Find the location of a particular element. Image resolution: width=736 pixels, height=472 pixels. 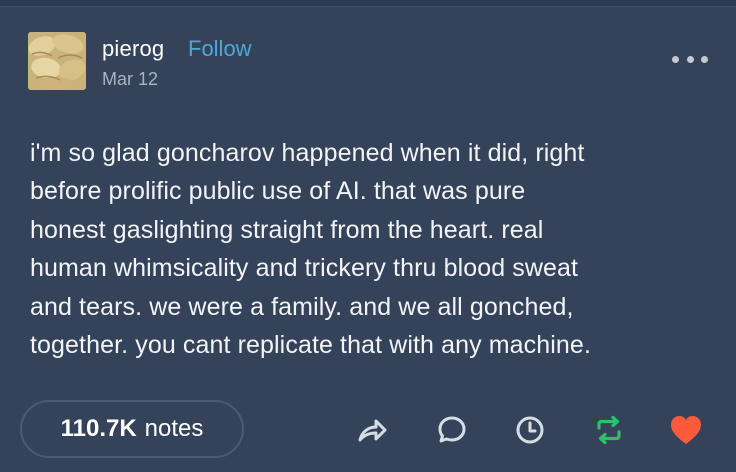

share-icon is located at coordinates (372, 430).